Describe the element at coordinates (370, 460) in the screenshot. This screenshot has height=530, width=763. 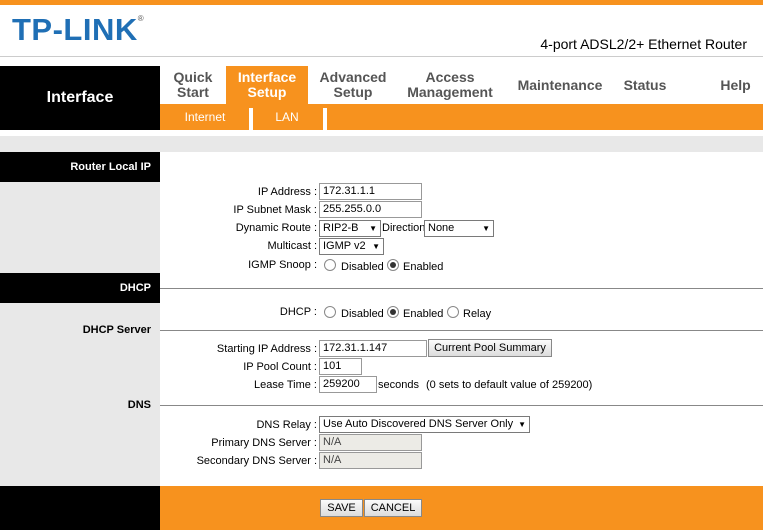
I see `secondary-dns-input: N/A` at that location.